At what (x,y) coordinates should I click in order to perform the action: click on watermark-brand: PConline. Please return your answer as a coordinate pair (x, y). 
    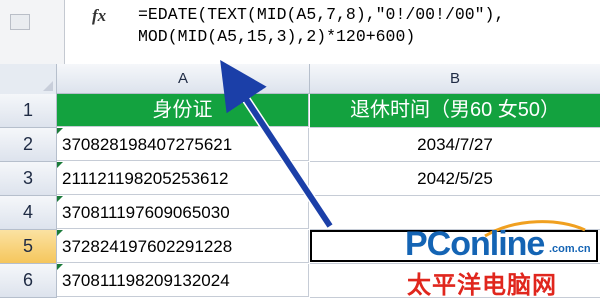
    Looking at the image, I should click on (475, 244).